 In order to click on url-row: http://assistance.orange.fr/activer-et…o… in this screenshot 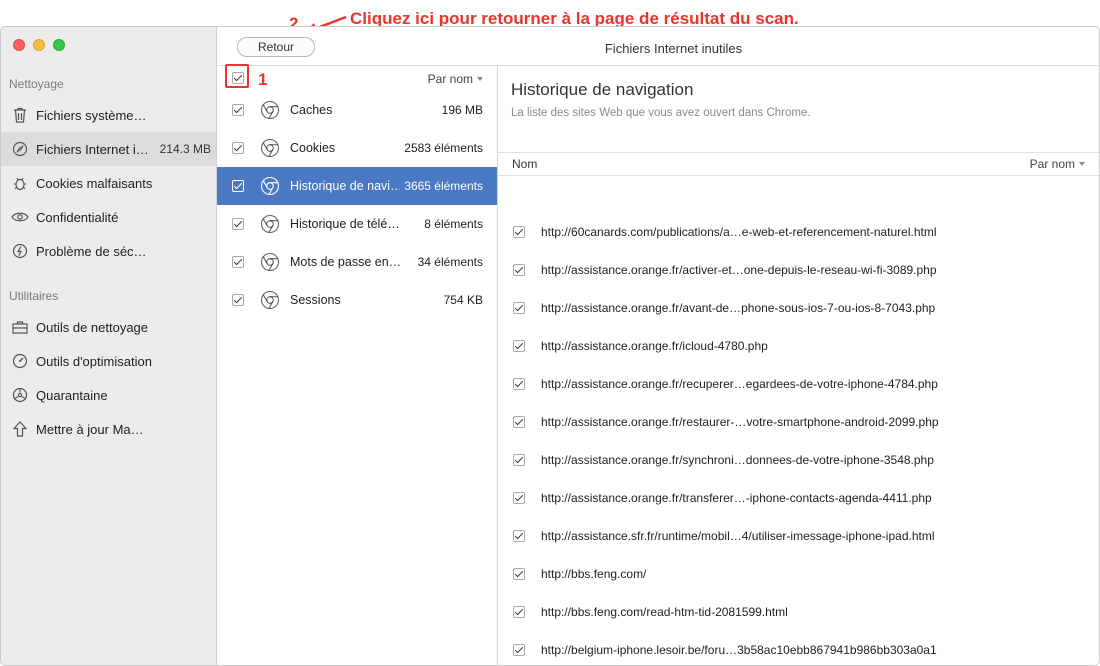, I will do `click(798, 270)`.